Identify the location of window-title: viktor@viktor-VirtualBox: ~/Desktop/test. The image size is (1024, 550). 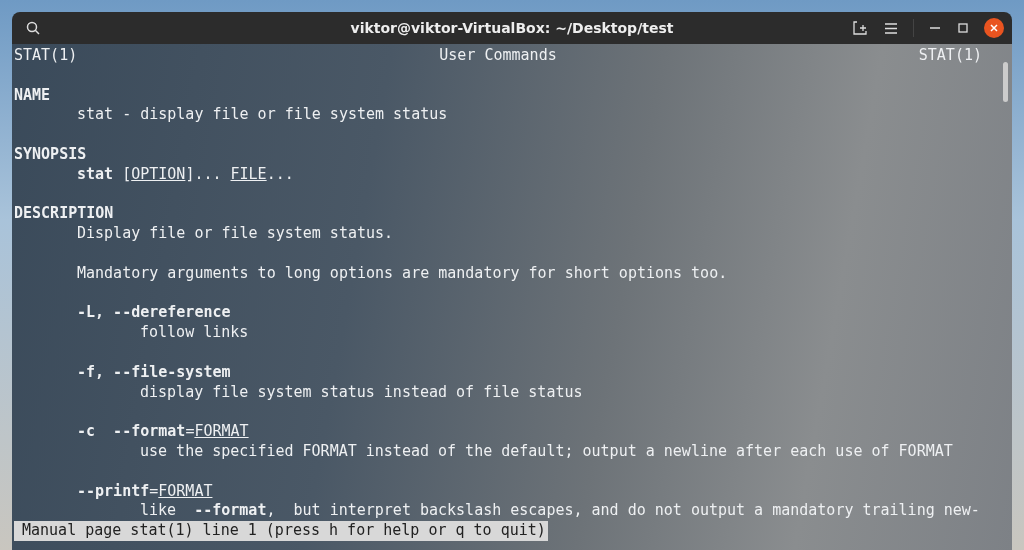
(512, 28).